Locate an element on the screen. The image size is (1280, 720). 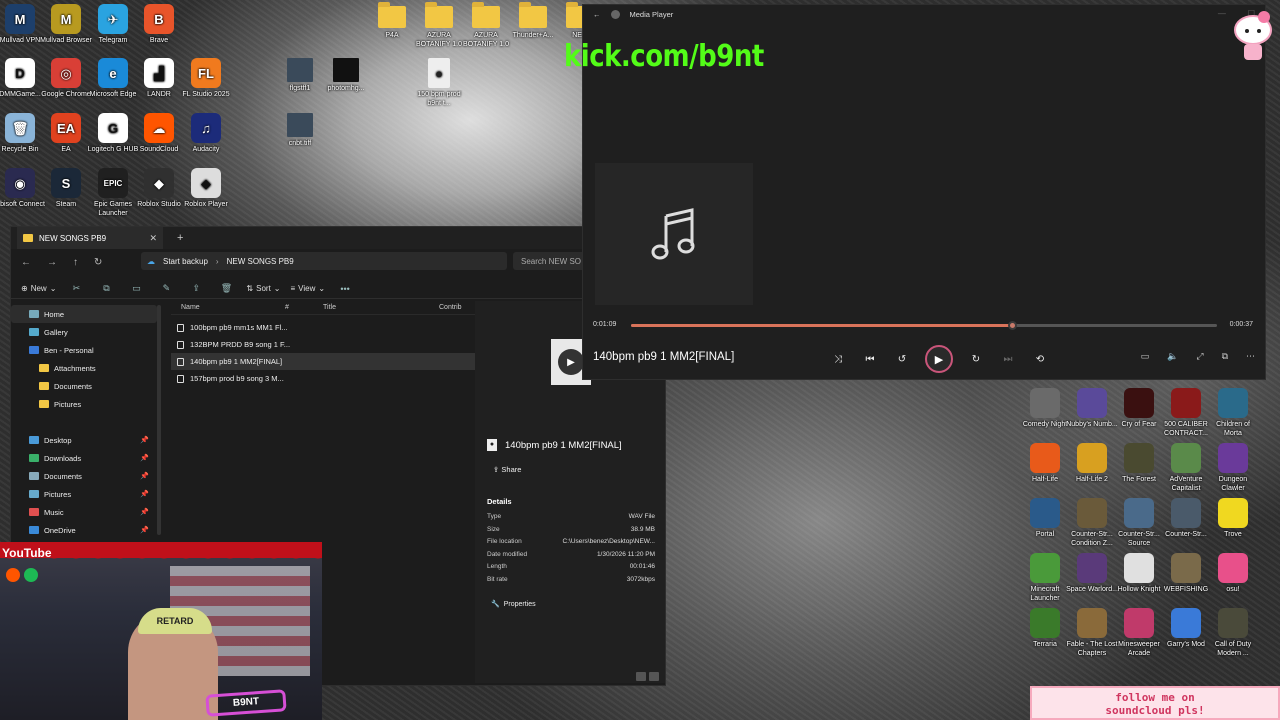
properties-button: 🔧 Properties is located at coordinates (521, 604).